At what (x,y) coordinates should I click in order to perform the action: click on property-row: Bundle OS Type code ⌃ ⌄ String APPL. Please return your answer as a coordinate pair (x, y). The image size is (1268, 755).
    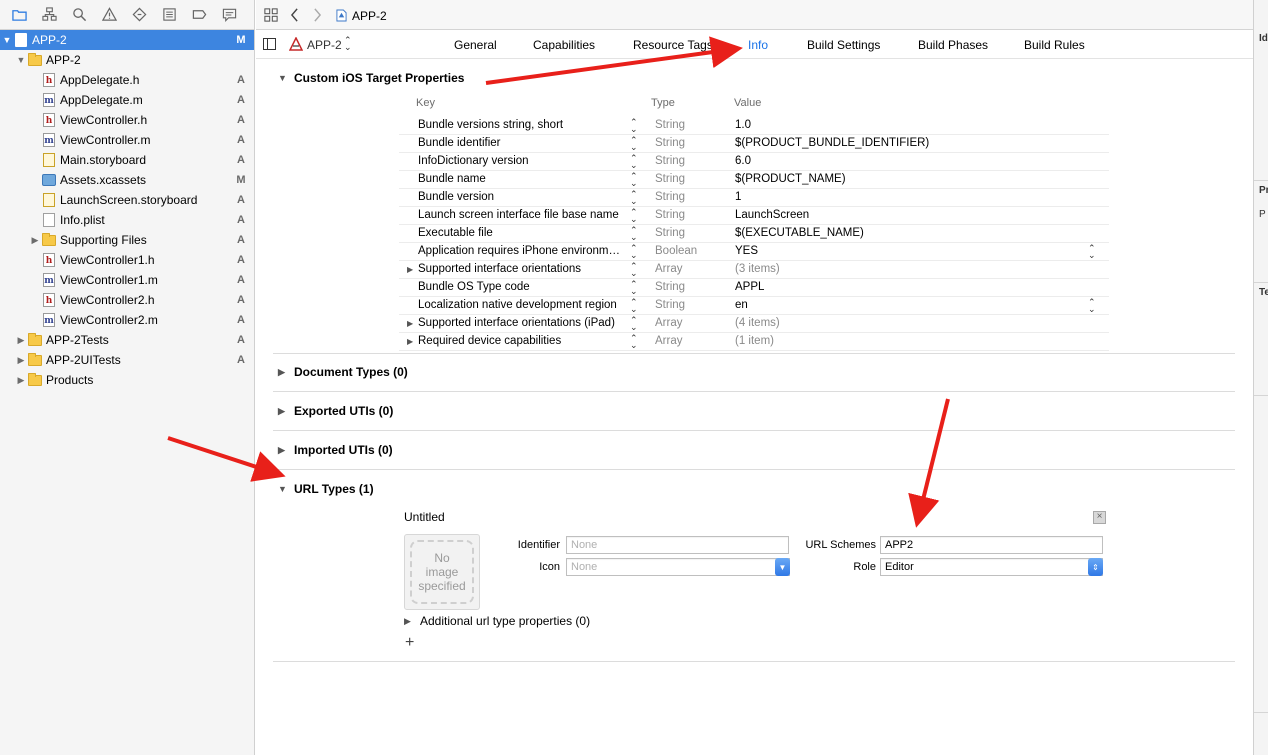
    Looking at the image, I should click on (754, 288).